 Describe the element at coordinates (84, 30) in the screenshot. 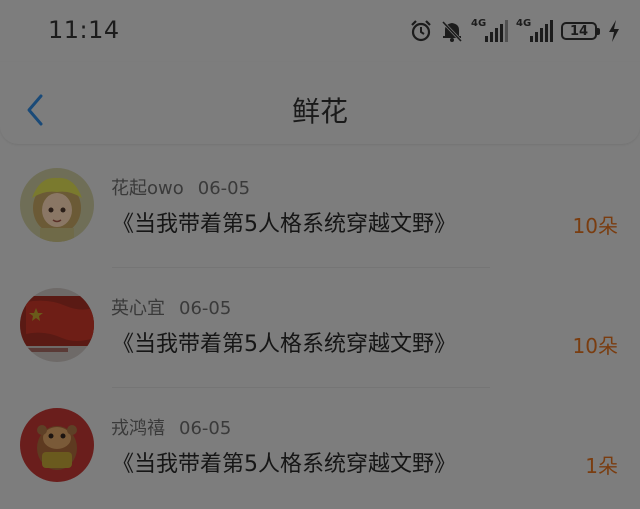

I see `status-time: 11:14` at that location.